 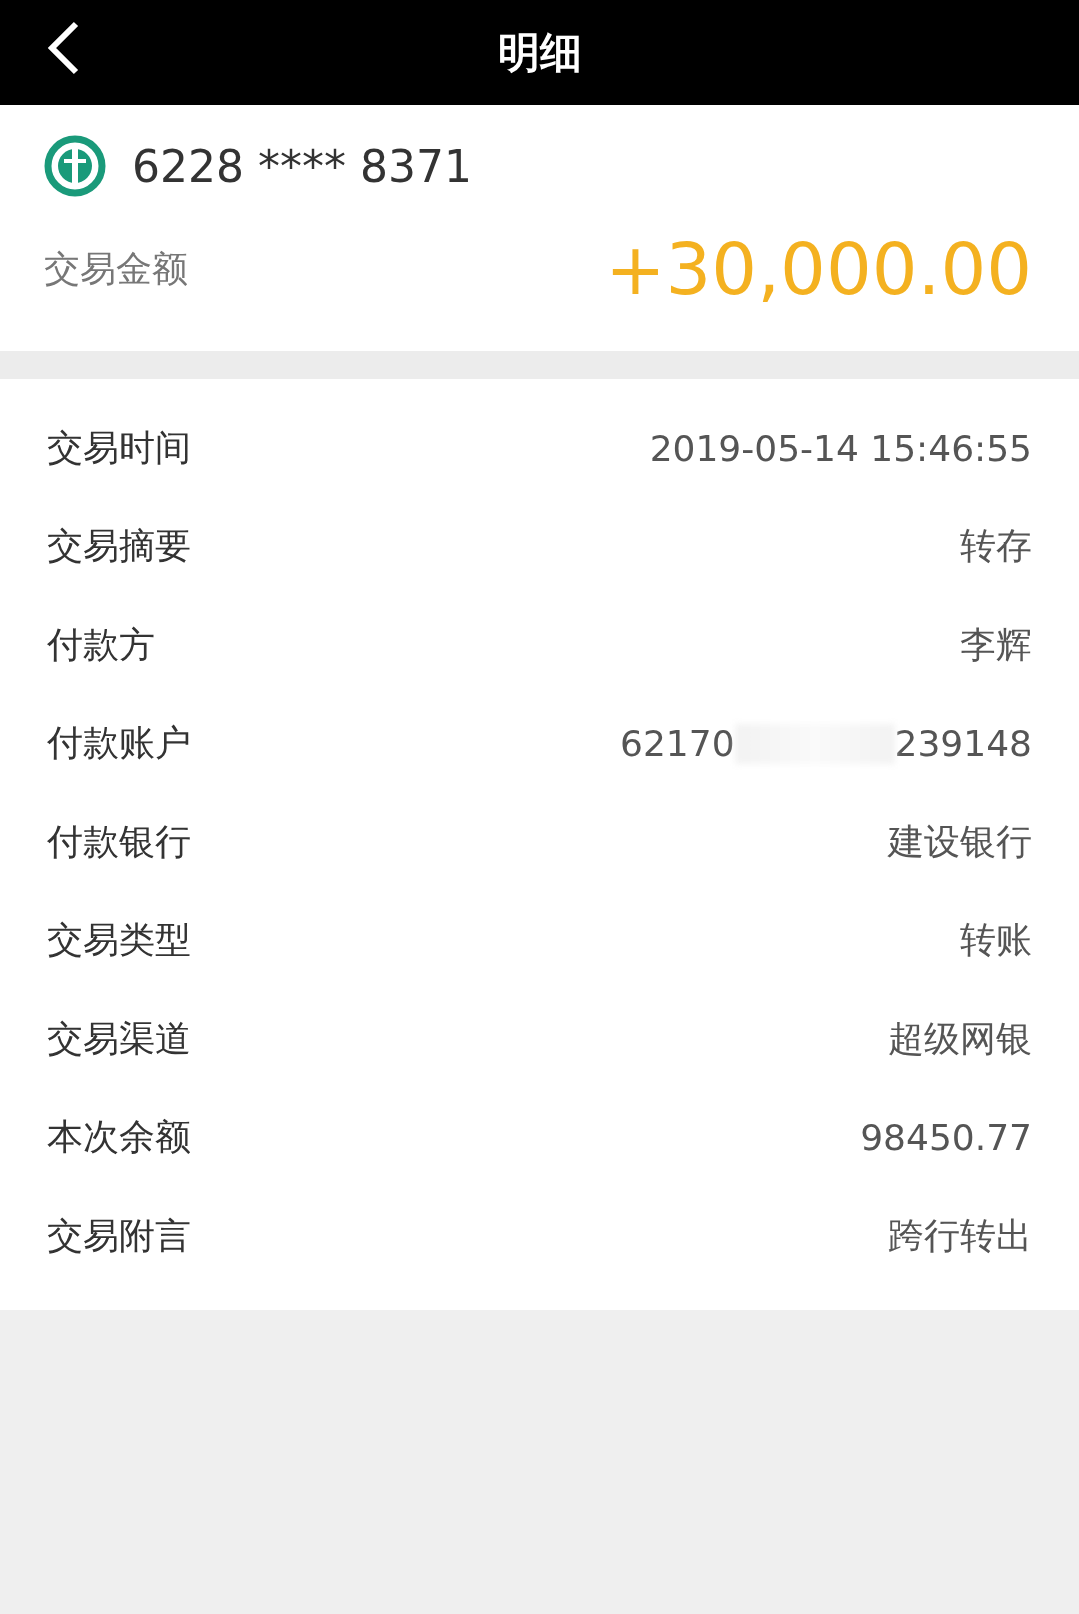 What do you see at coordinates (101, 644) in the screenshot?
I see `field-label: 付款方` at bounding box center [101, 644].